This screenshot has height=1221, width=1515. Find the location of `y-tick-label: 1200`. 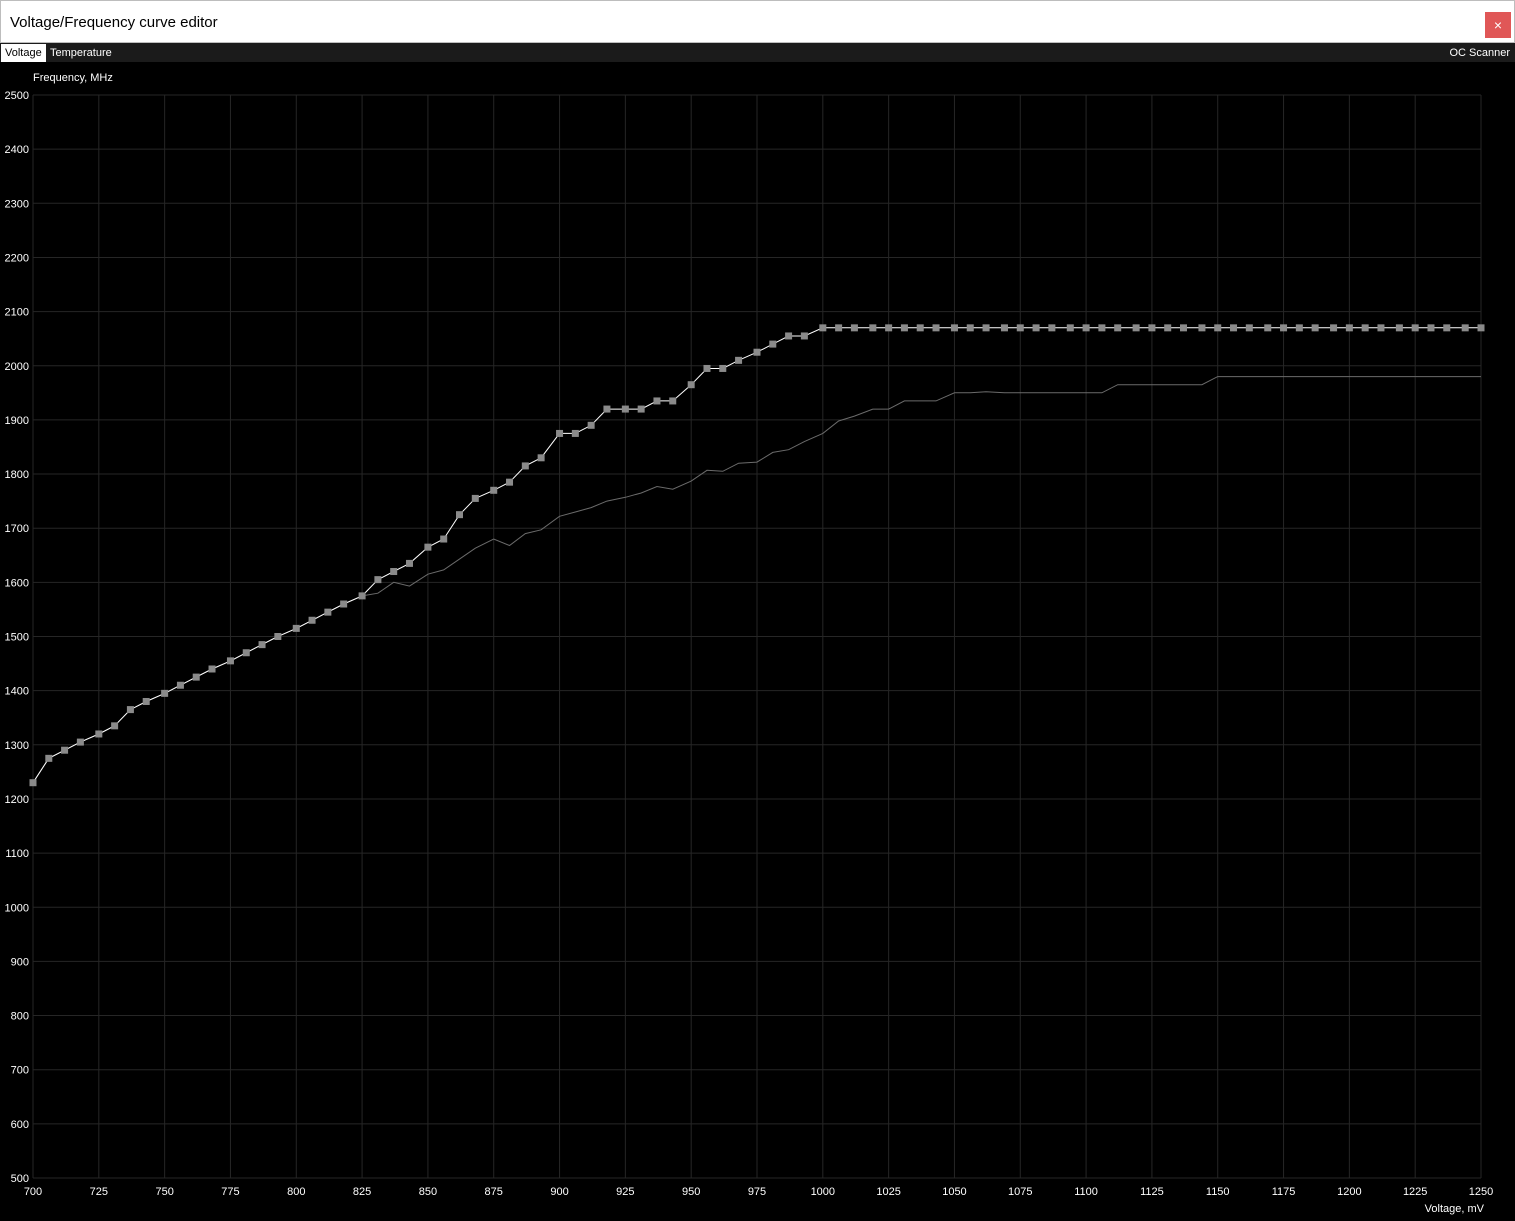

y-tick-label: 1200 is located at coordinates (17, 800).